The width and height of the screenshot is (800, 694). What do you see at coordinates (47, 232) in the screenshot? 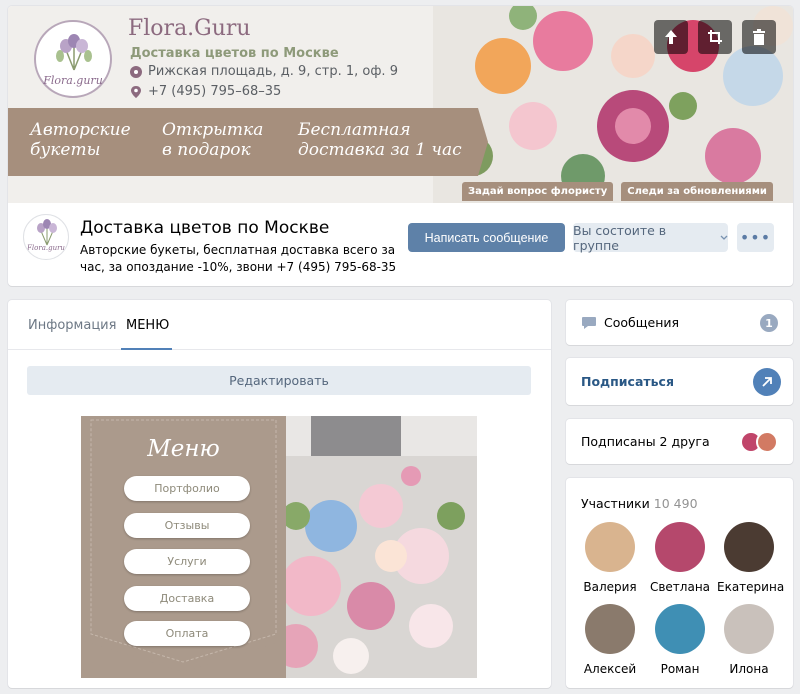
I see `avatar-bouquet-icon` at bounding box center [47, 232].